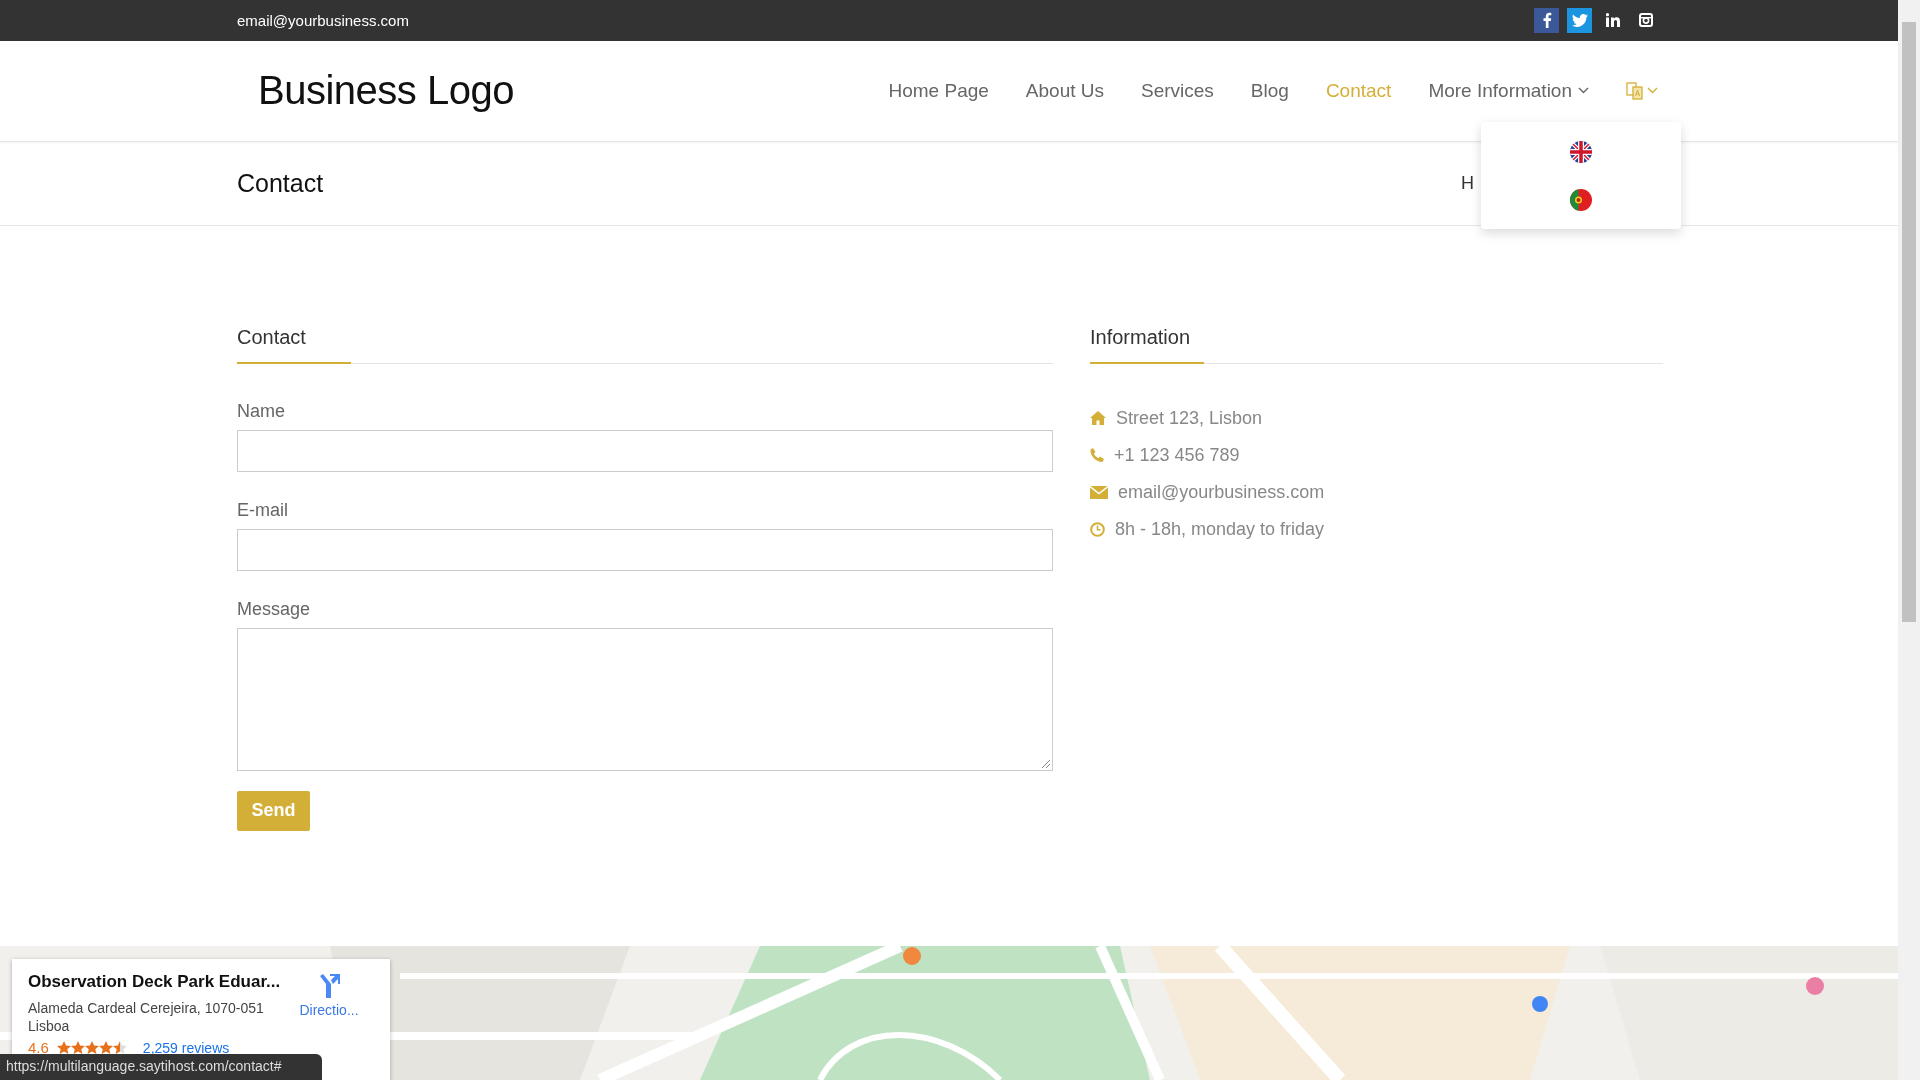  Describe the element at coordinates (1220, 529) in the screenshot. I see `info-text: 8h - 18h, monday to friday` at that location.